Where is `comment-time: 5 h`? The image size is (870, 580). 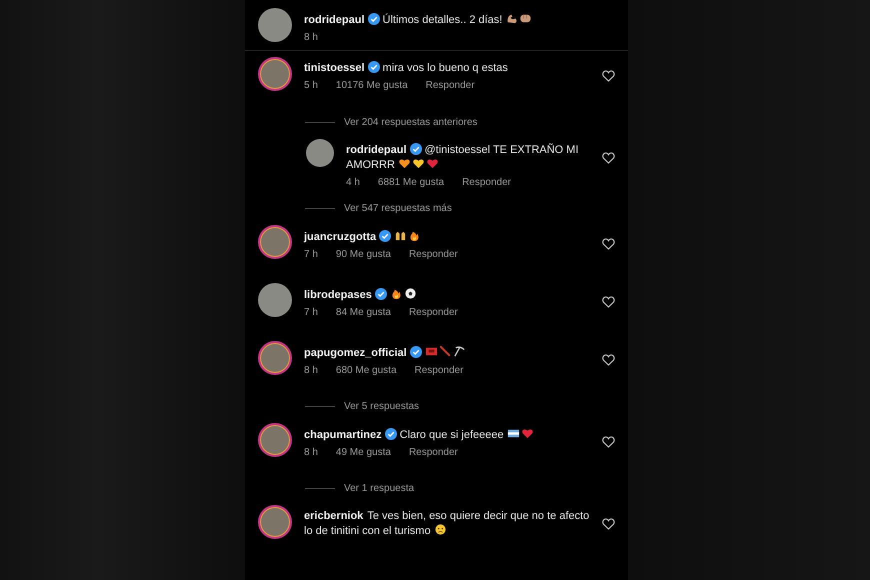 comment-time: 5 h is located at coordinates (311, 85).